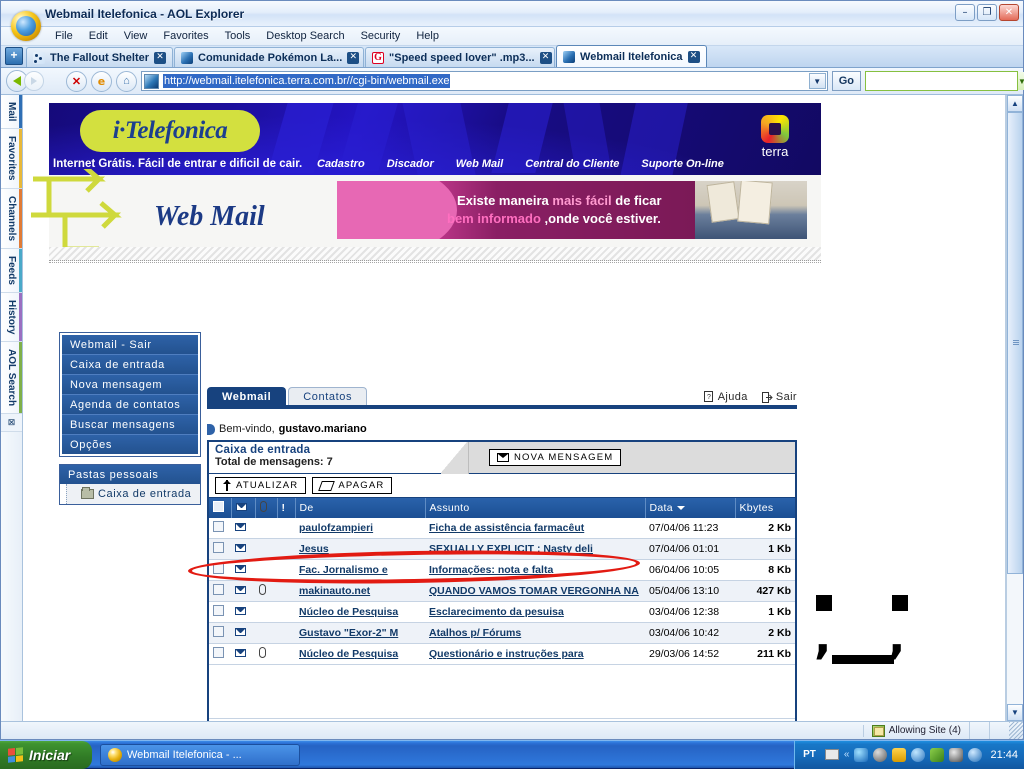 The image size is (1024, 769). What do you see at coordinates (269, 57) in the screenshot?
I see `browser-tab-comunidade-pokemon: Comunidade Pokémon La... ✕` at bounding box center [269, 57].